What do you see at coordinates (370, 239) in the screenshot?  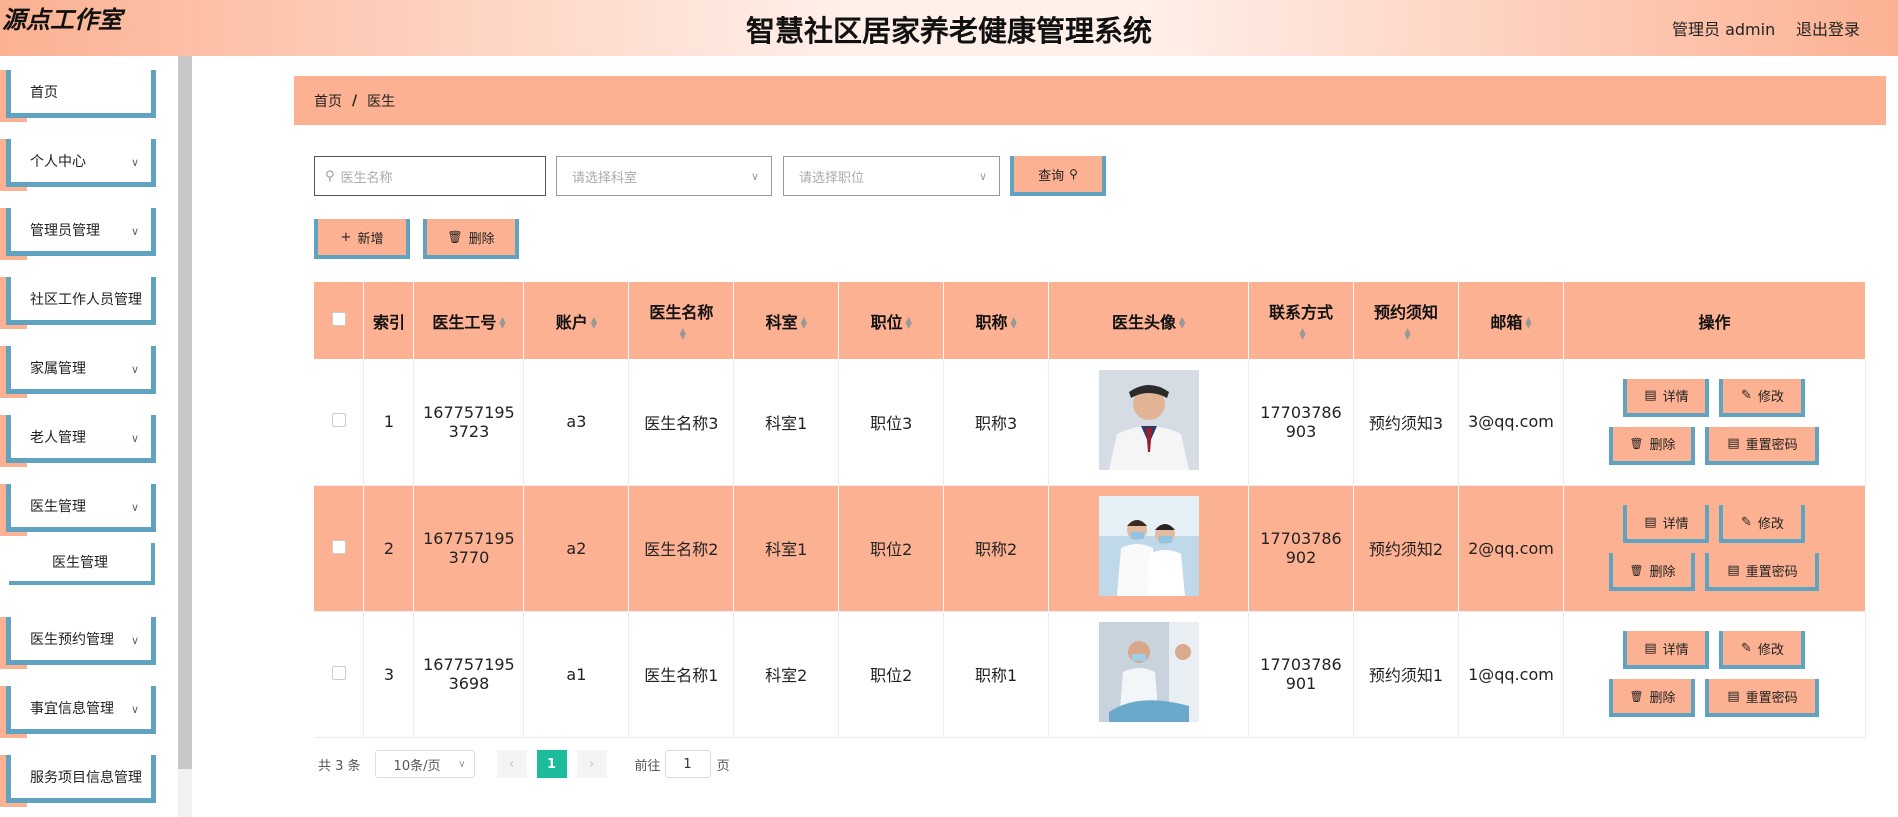 I see `add-button-label: 新增` at bounding box center [370, 239].